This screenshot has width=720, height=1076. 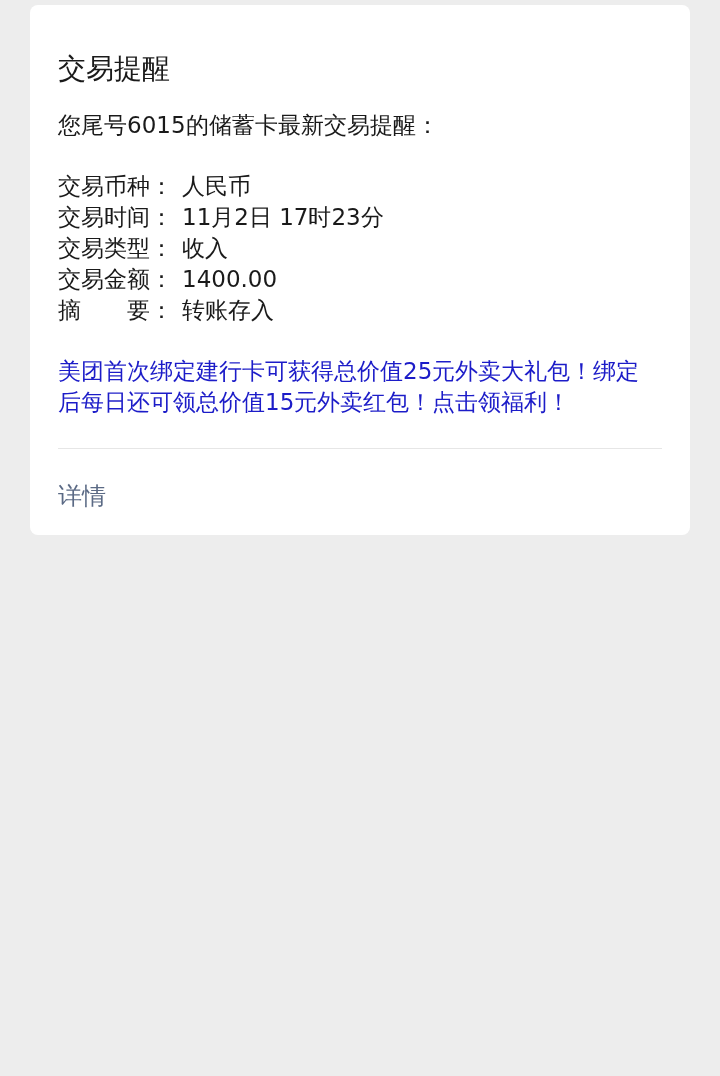 What do you see at coordinates (283, 217) in the screenshot?
I see `field-value: 11月2日 17时23分` at bounding box center [283, 217].